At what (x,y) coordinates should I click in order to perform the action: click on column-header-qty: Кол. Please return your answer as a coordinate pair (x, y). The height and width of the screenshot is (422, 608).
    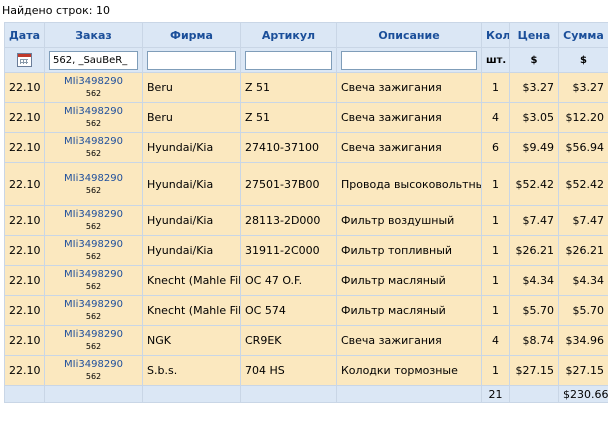
    Looking at the image, I should click on (495, 35).